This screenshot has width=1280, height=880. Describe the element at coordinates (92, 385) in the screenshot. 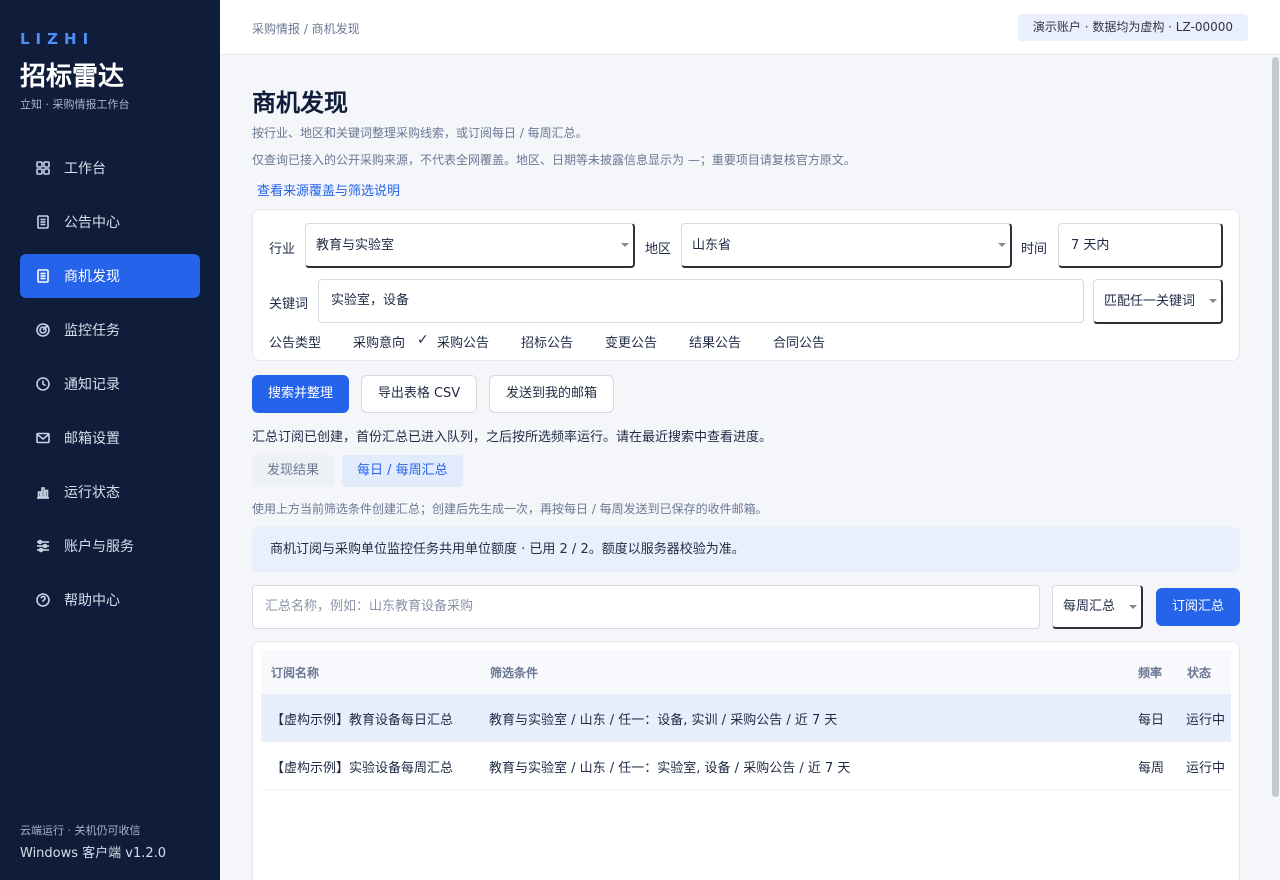

I see `sidebar-item-label: 通知记录` at that location.